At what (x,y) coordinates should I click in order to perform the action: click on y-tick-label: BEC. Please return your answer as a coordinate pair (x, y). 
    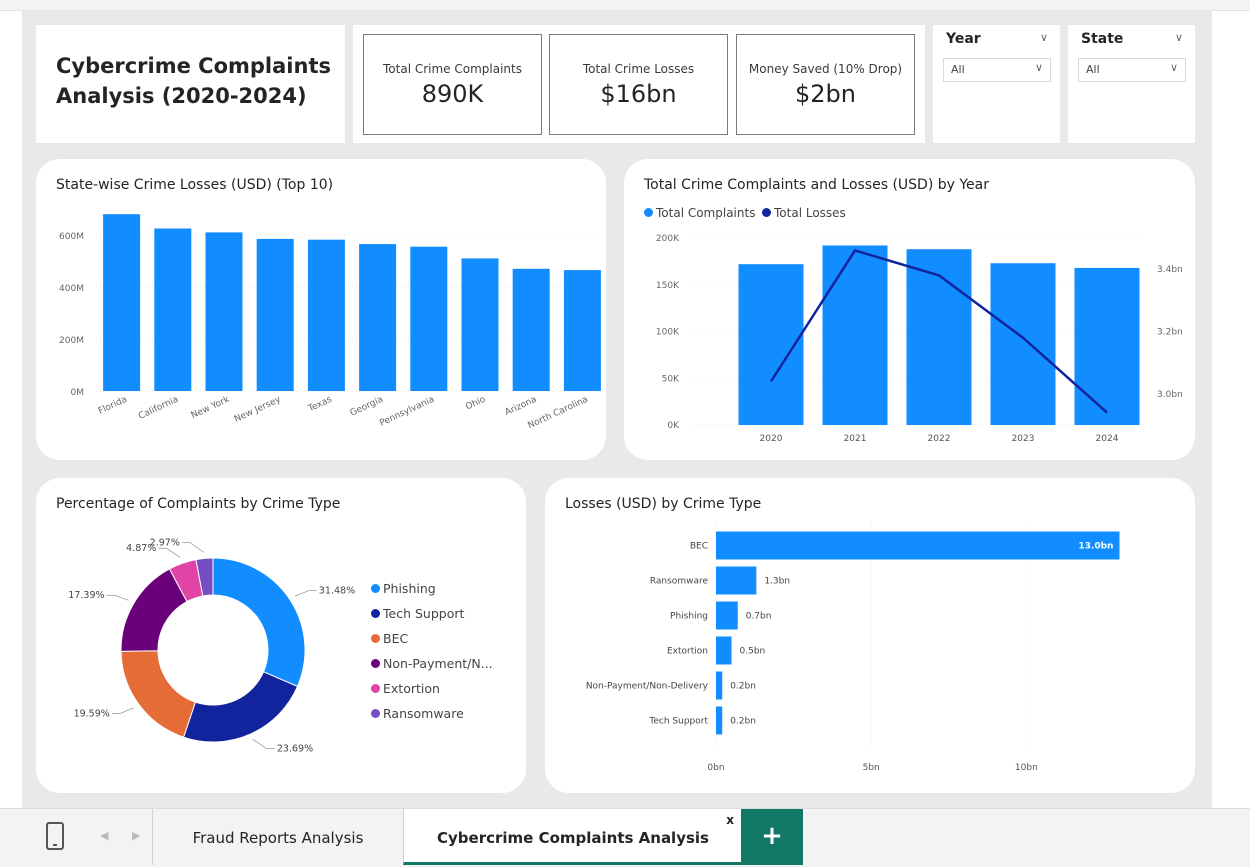
    Looking at the image, I should click on (699, 547).